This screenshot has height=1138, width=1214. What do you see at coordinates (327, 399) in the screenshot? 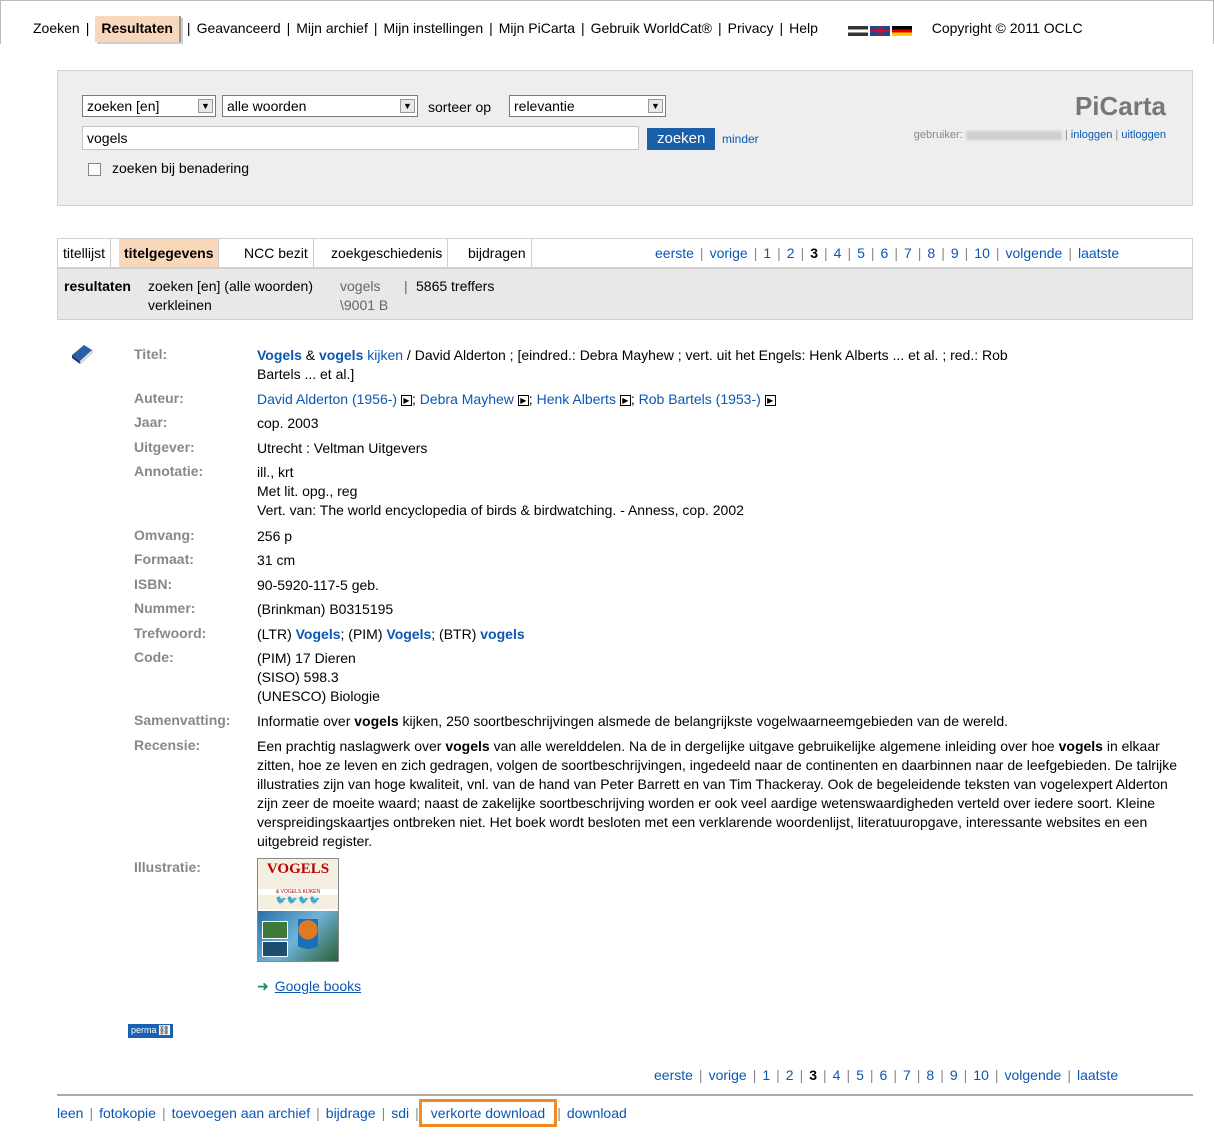
I see `author-link: David Alderton (1956-)` at bounding box center [327, 399].